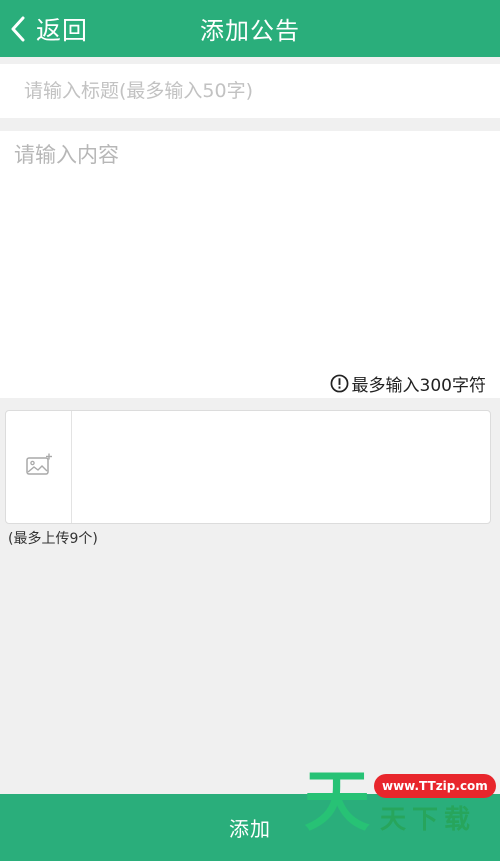  I want to click on back-button: 返回, so click(49, 28).